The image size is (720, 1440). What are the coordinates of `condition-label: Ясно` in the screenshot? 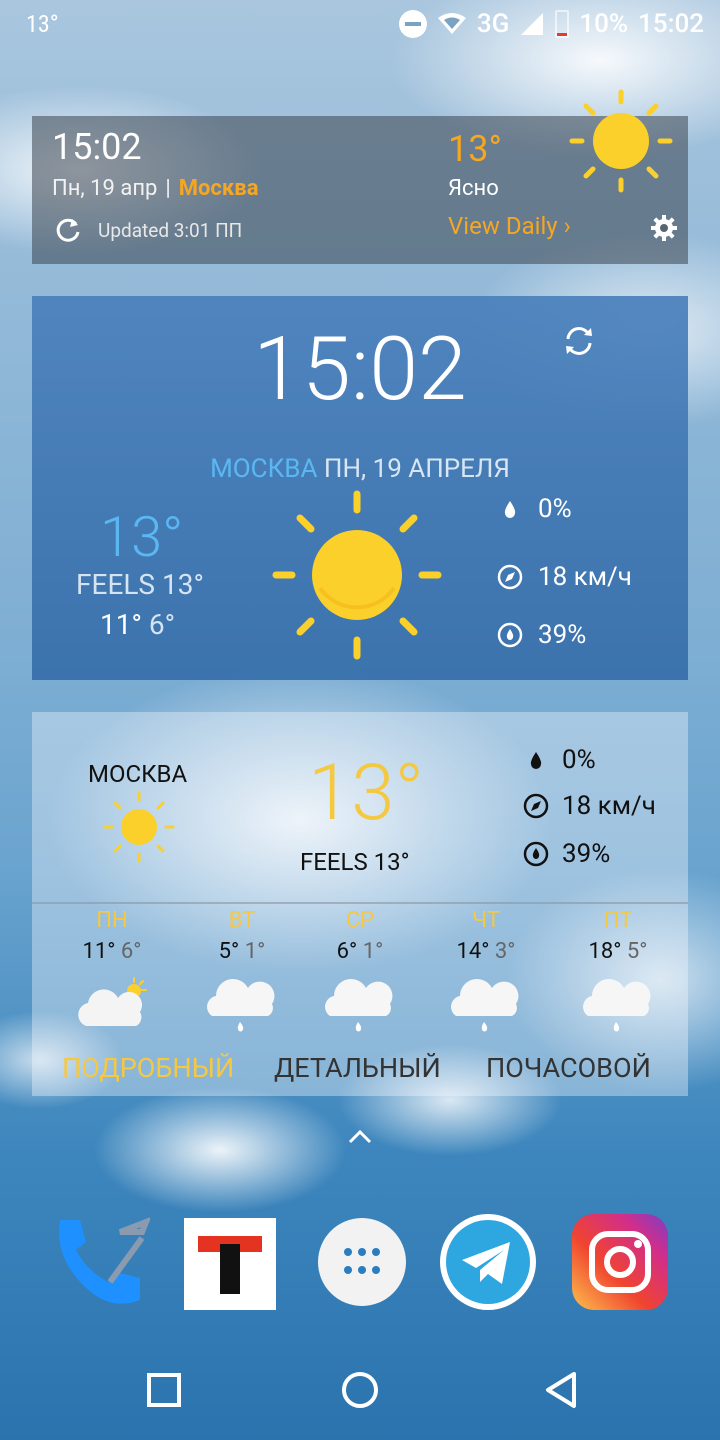 It's located at (473, 188).